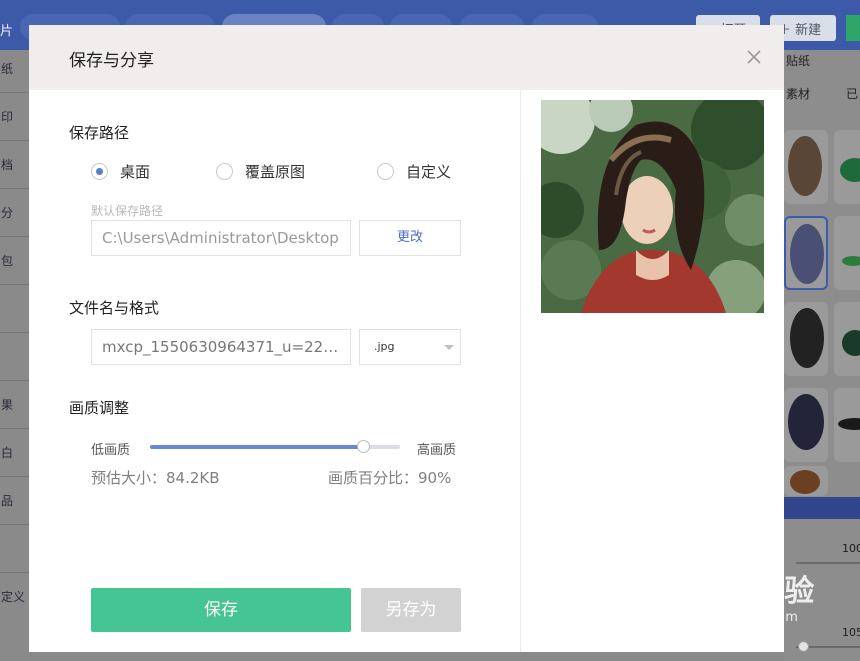 The image size is (860, 661). What do you see at coordinates (730, 617) in the screenshot?
I see `watermark-sub: jingyan.baidu.com` at bounding box center [730, 617].